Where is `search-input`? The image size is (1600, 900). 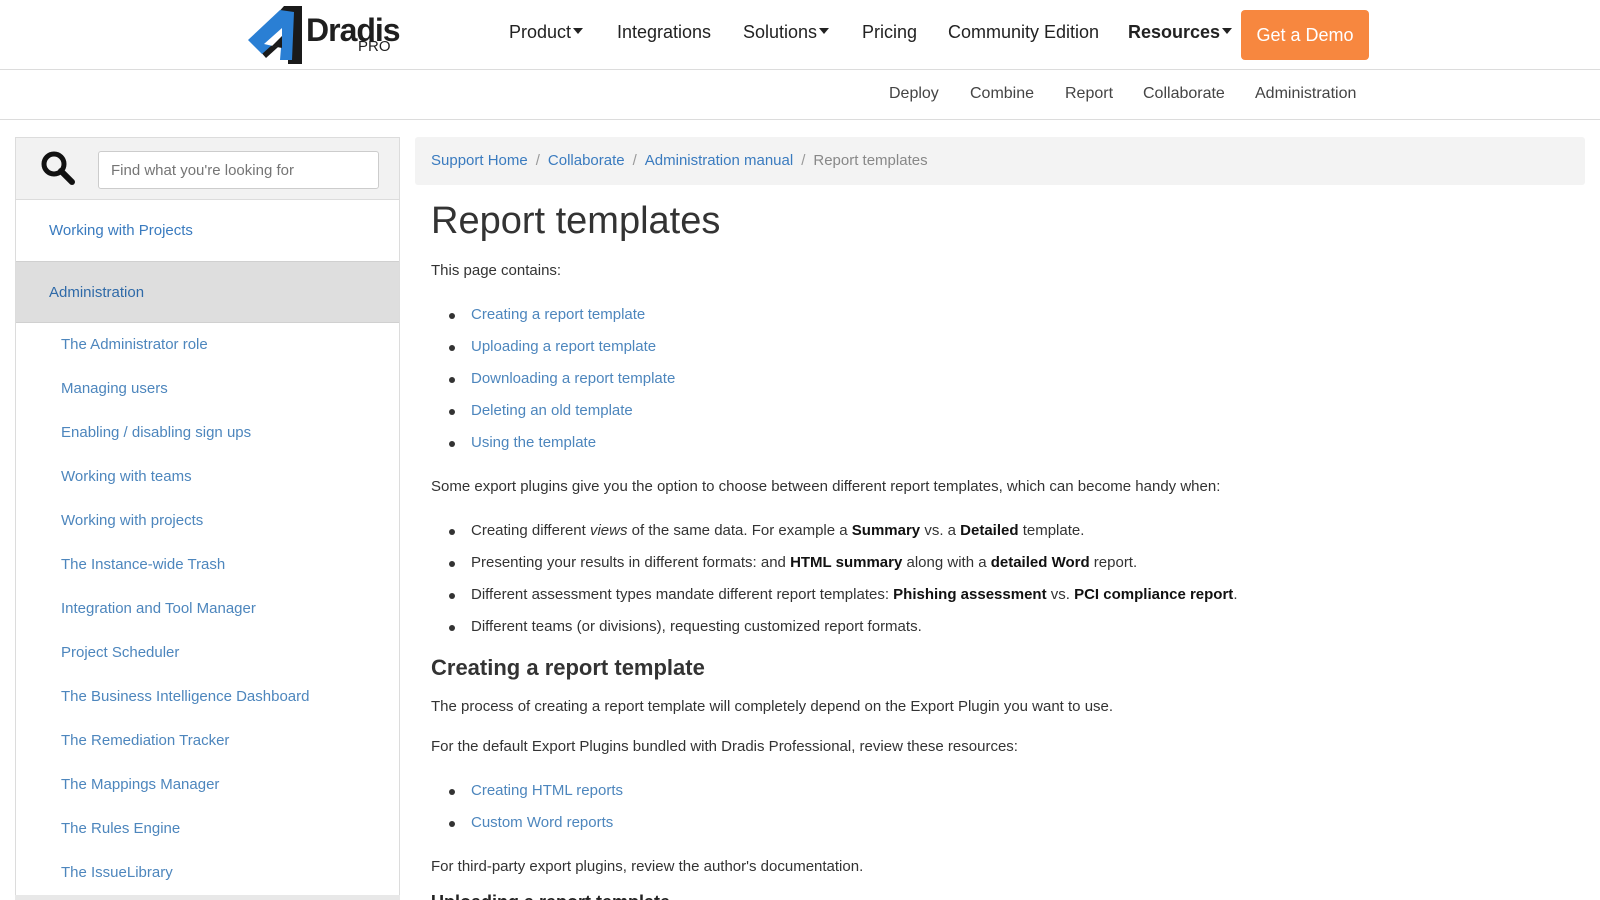 search-input is located at coordinates (238, 170).